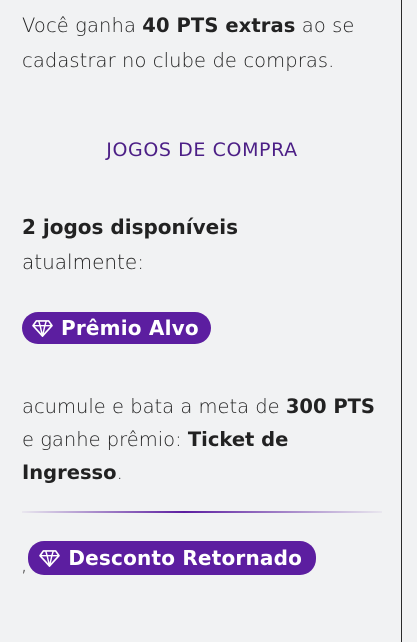  Describe the element at coordinates (130, 328) in the screenshot. I see `game-badge-label: Prêmio Alvo` at that location.